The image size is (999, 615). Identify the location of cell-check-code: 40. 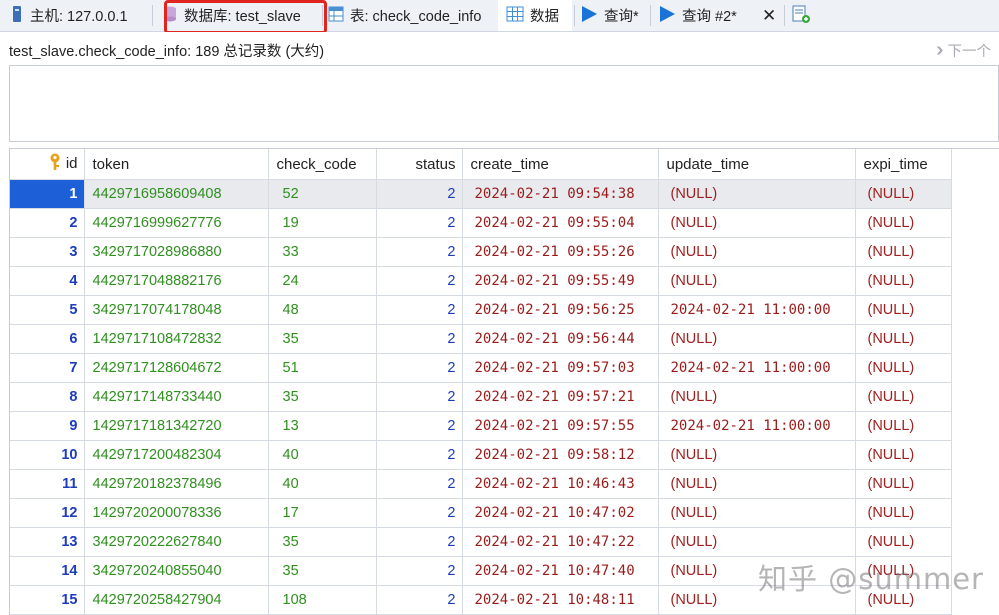
(322, 484).